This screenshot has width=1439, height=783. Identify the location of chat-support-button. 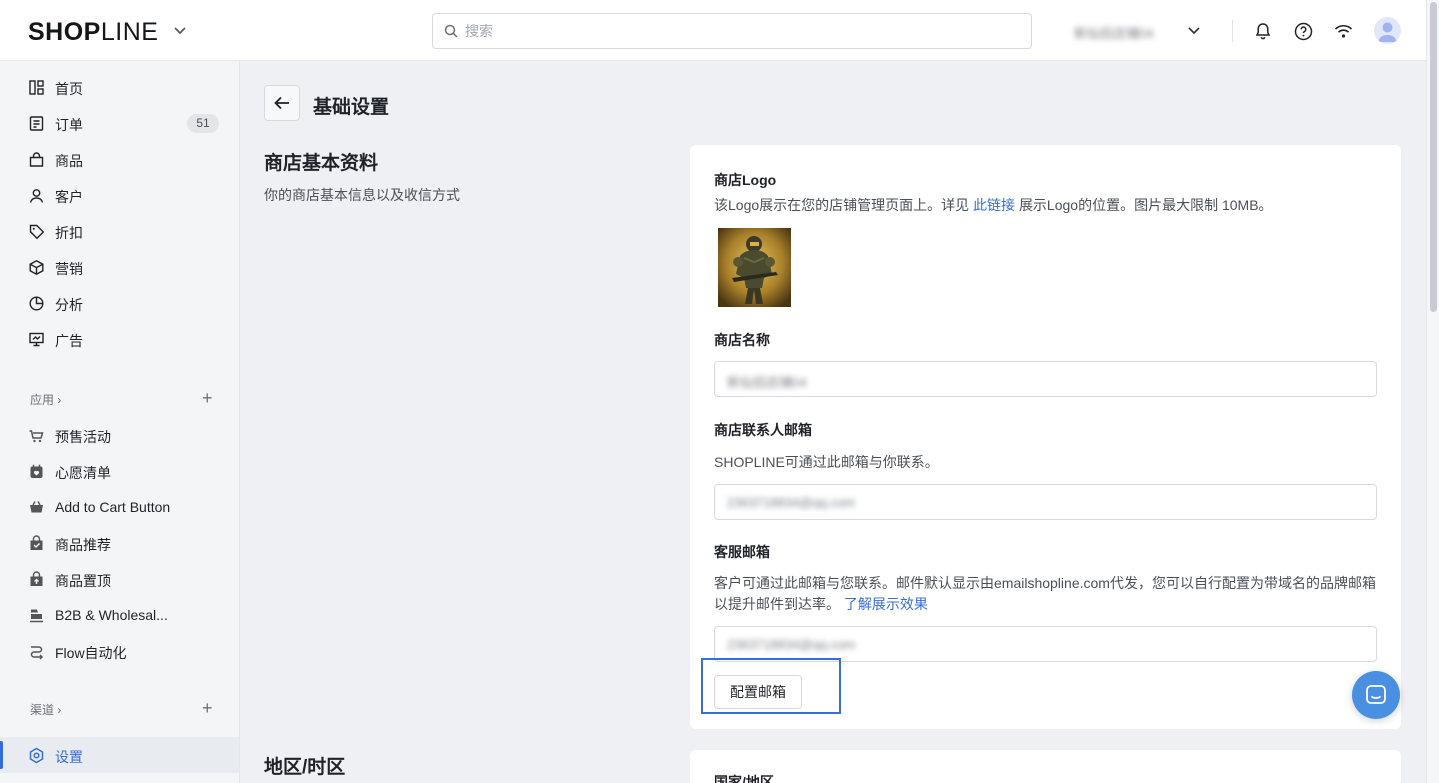
(1376, 695).